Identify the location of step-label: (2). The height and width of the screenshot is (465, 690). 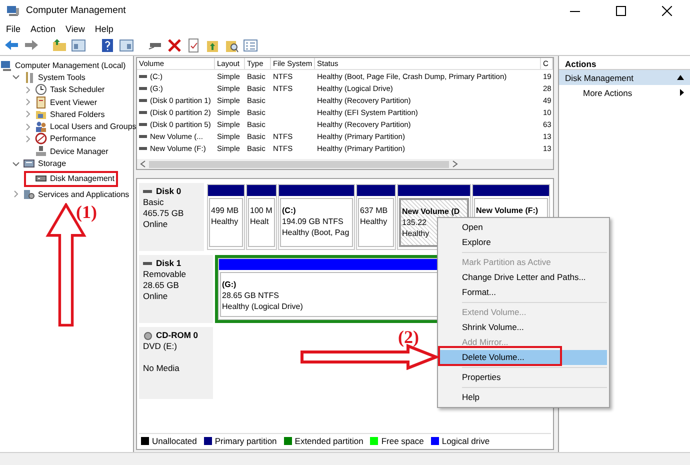
(408, 337).